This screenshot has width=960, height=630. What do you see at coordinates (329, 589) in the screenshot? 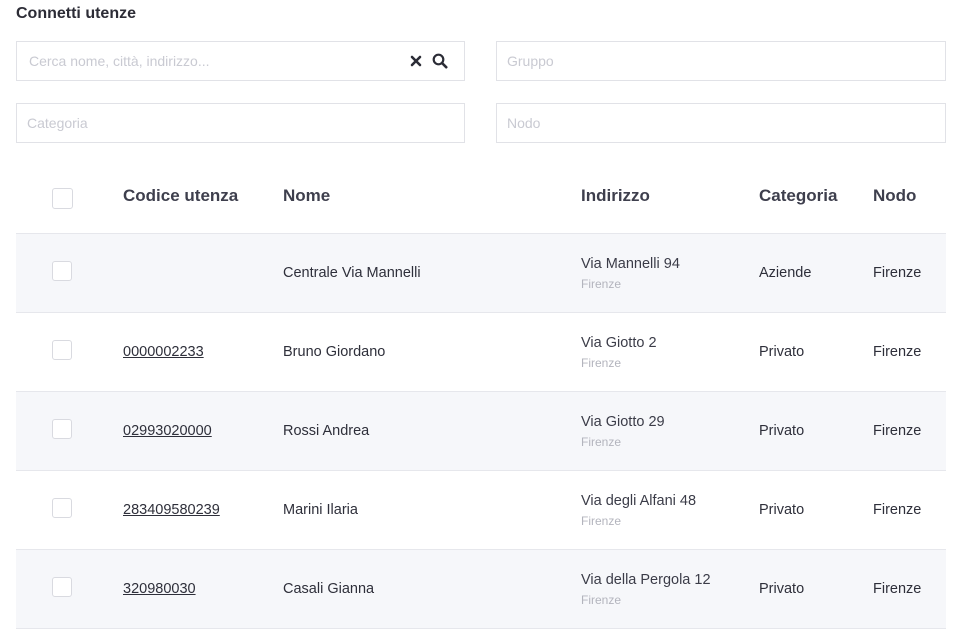
I see `nome-cell: Casali Gianna` at bounding box center [329, 589].